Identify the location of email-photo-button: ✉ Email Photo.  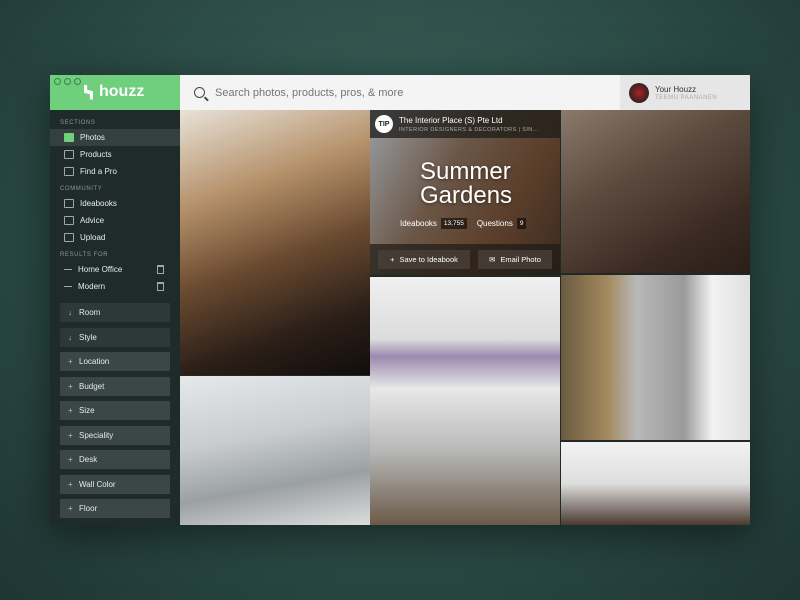
(515, 259).